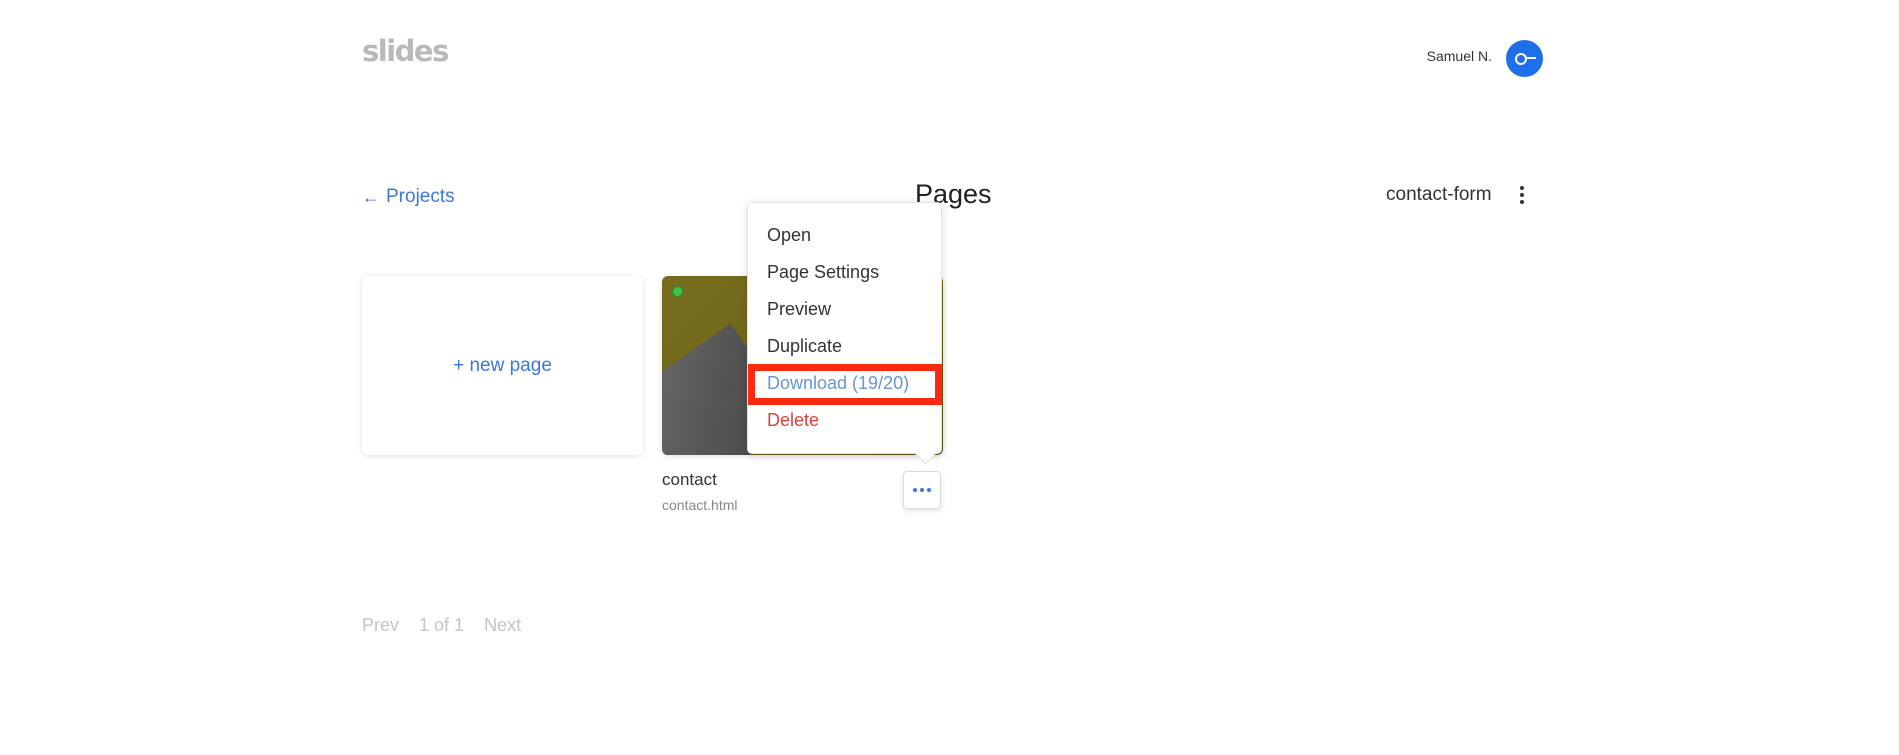 The image size is (1899, 755). Describe the element at coordinates (844, 420) in the screenshot. I see `menu-item-delete: Delete` at that location.